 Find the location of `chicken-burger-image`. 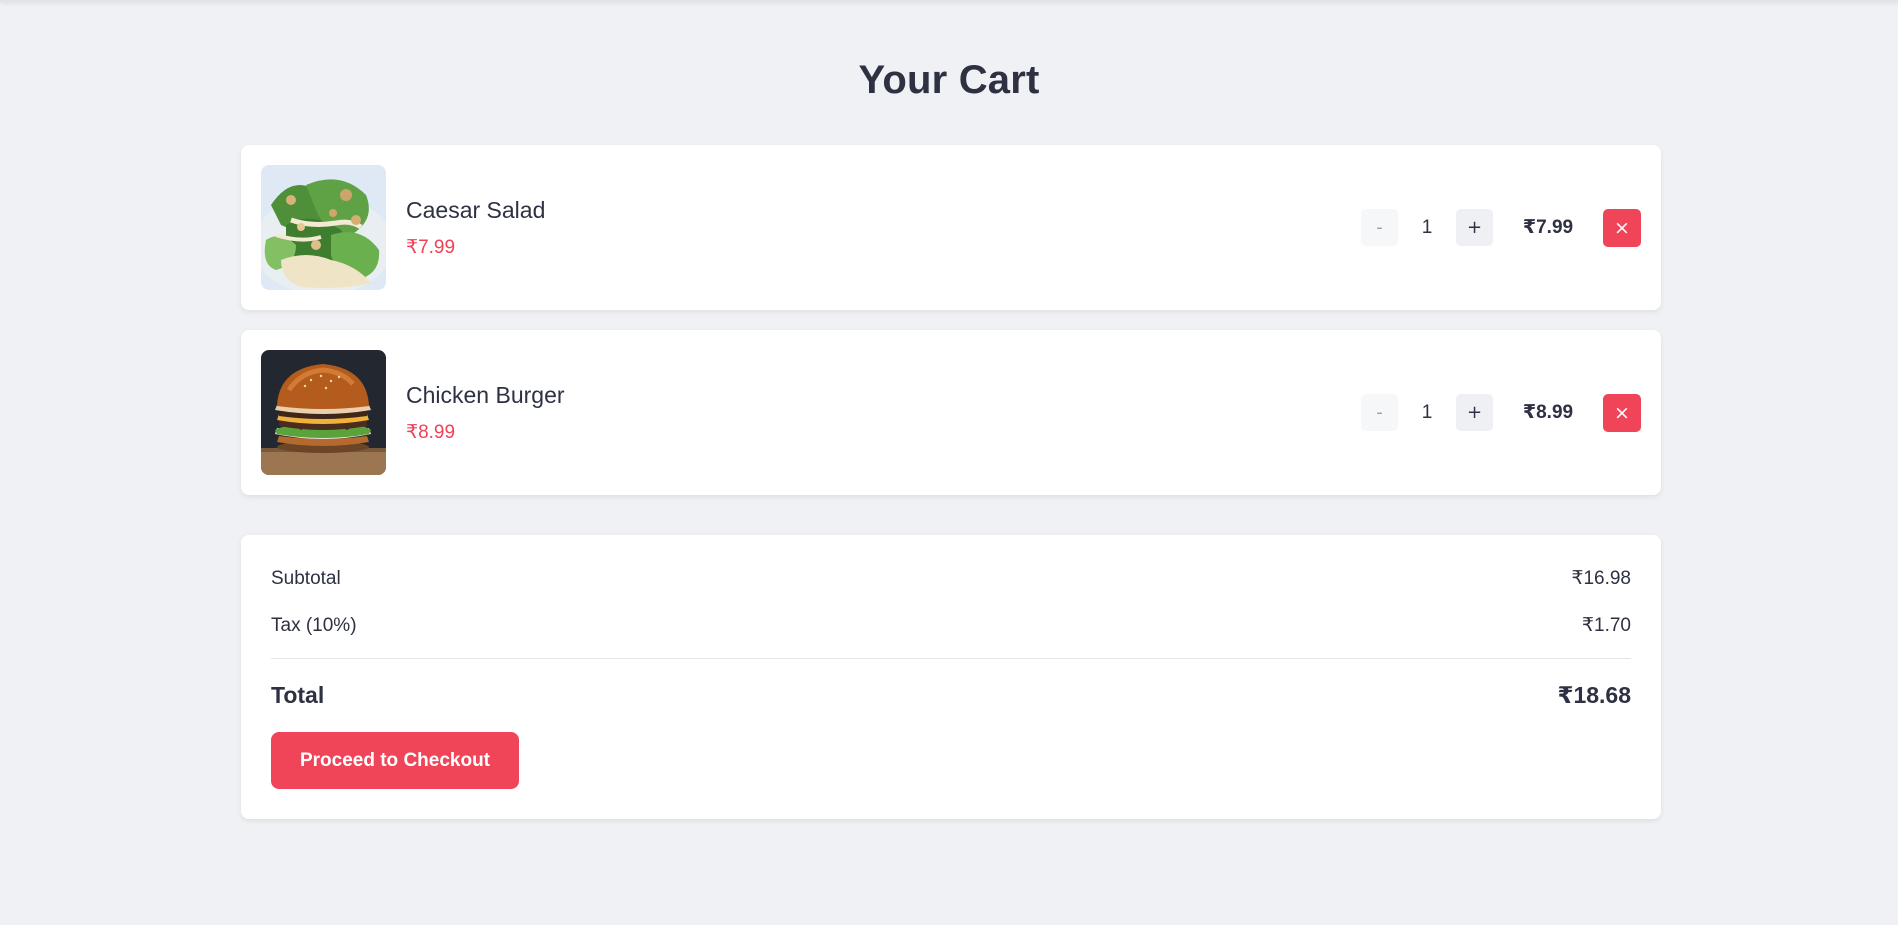

chicken-burger-image is located at coordinates (323, 412).